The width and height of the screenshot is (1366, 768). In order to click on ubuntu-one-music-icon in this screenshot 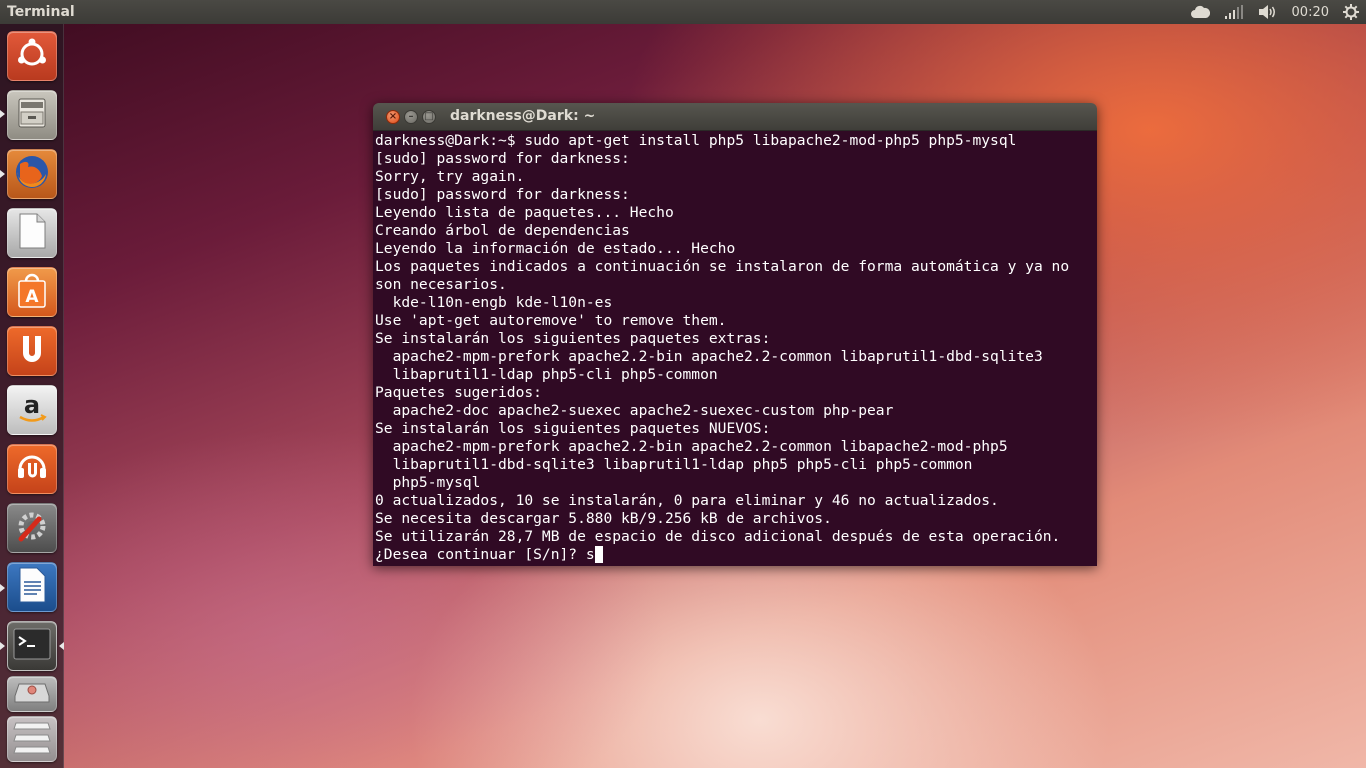, I will do `click(32, 469)`.